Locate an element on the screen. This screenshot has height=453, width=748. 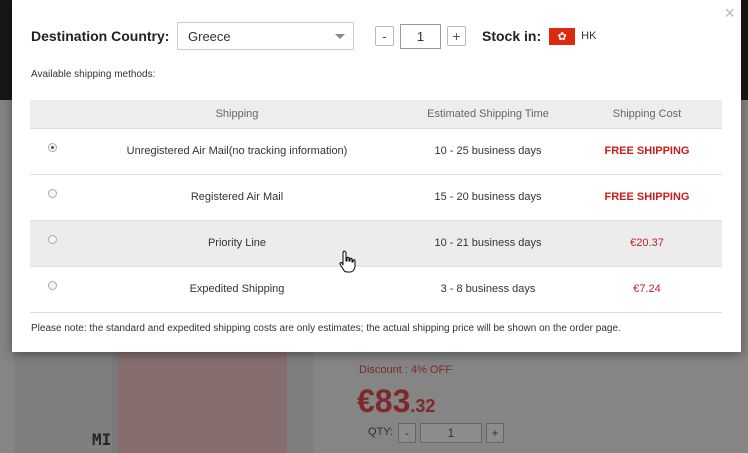
radio-registered-air-mail is located at coordinates (52, 193).